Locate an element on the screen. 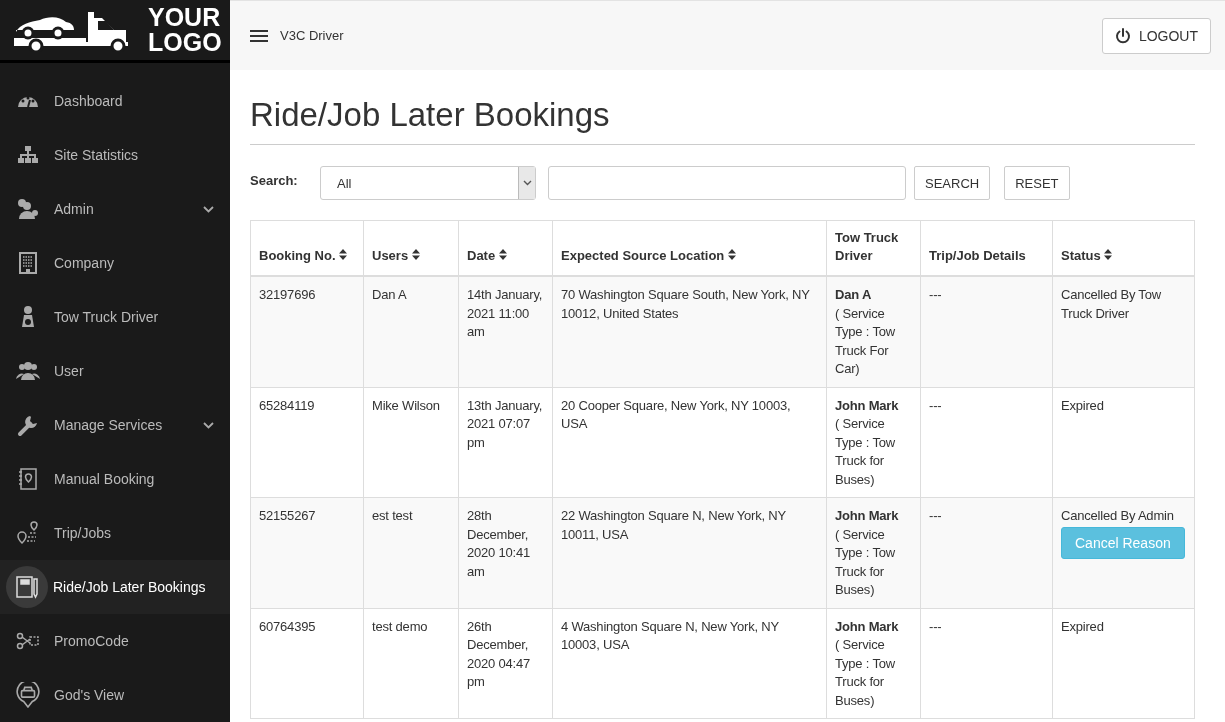 This screenshot has width=1225, height=722. service-type: ( Service Type : Tow Truck For Car) is located at coordinates (865, 341).